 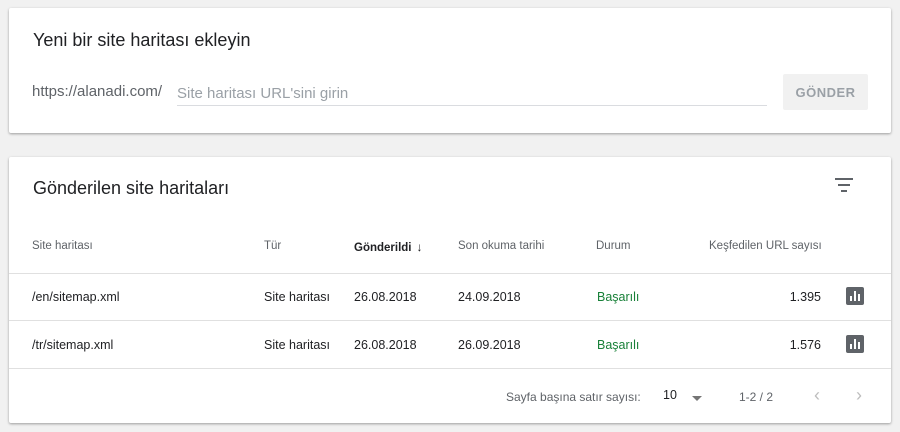 What do you see at coordinates (756, 397) in the screenshot?
I see `pagination-range: 1-2 / 2` at bounding box center [756, 397].